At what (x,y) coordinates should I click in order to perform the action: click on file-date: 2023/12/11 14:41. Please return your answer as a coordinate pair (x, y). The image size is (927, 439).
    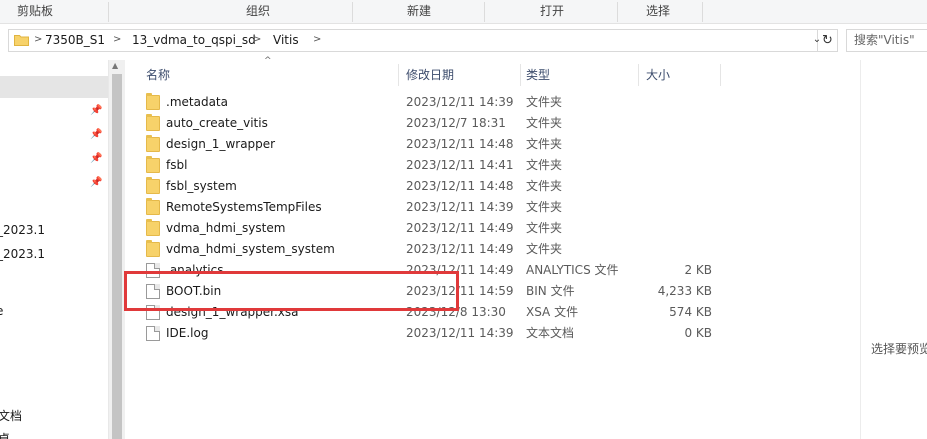
    Looking at the image, I should click on (460, 165).